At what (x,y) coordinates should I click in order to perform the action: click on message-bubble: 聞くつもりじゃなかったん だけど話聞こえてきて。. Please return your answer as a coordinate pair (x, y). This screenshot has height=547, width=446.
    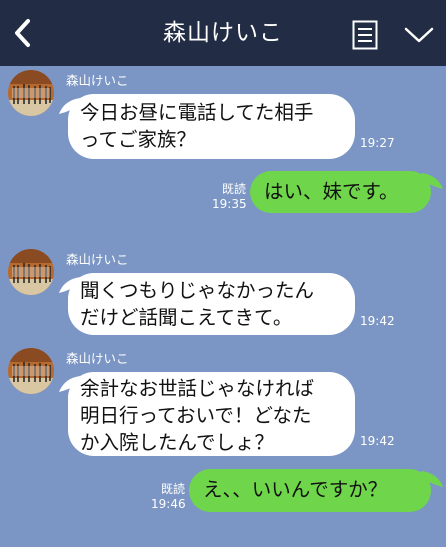
    Looking at the image, I should click on (211, 304).